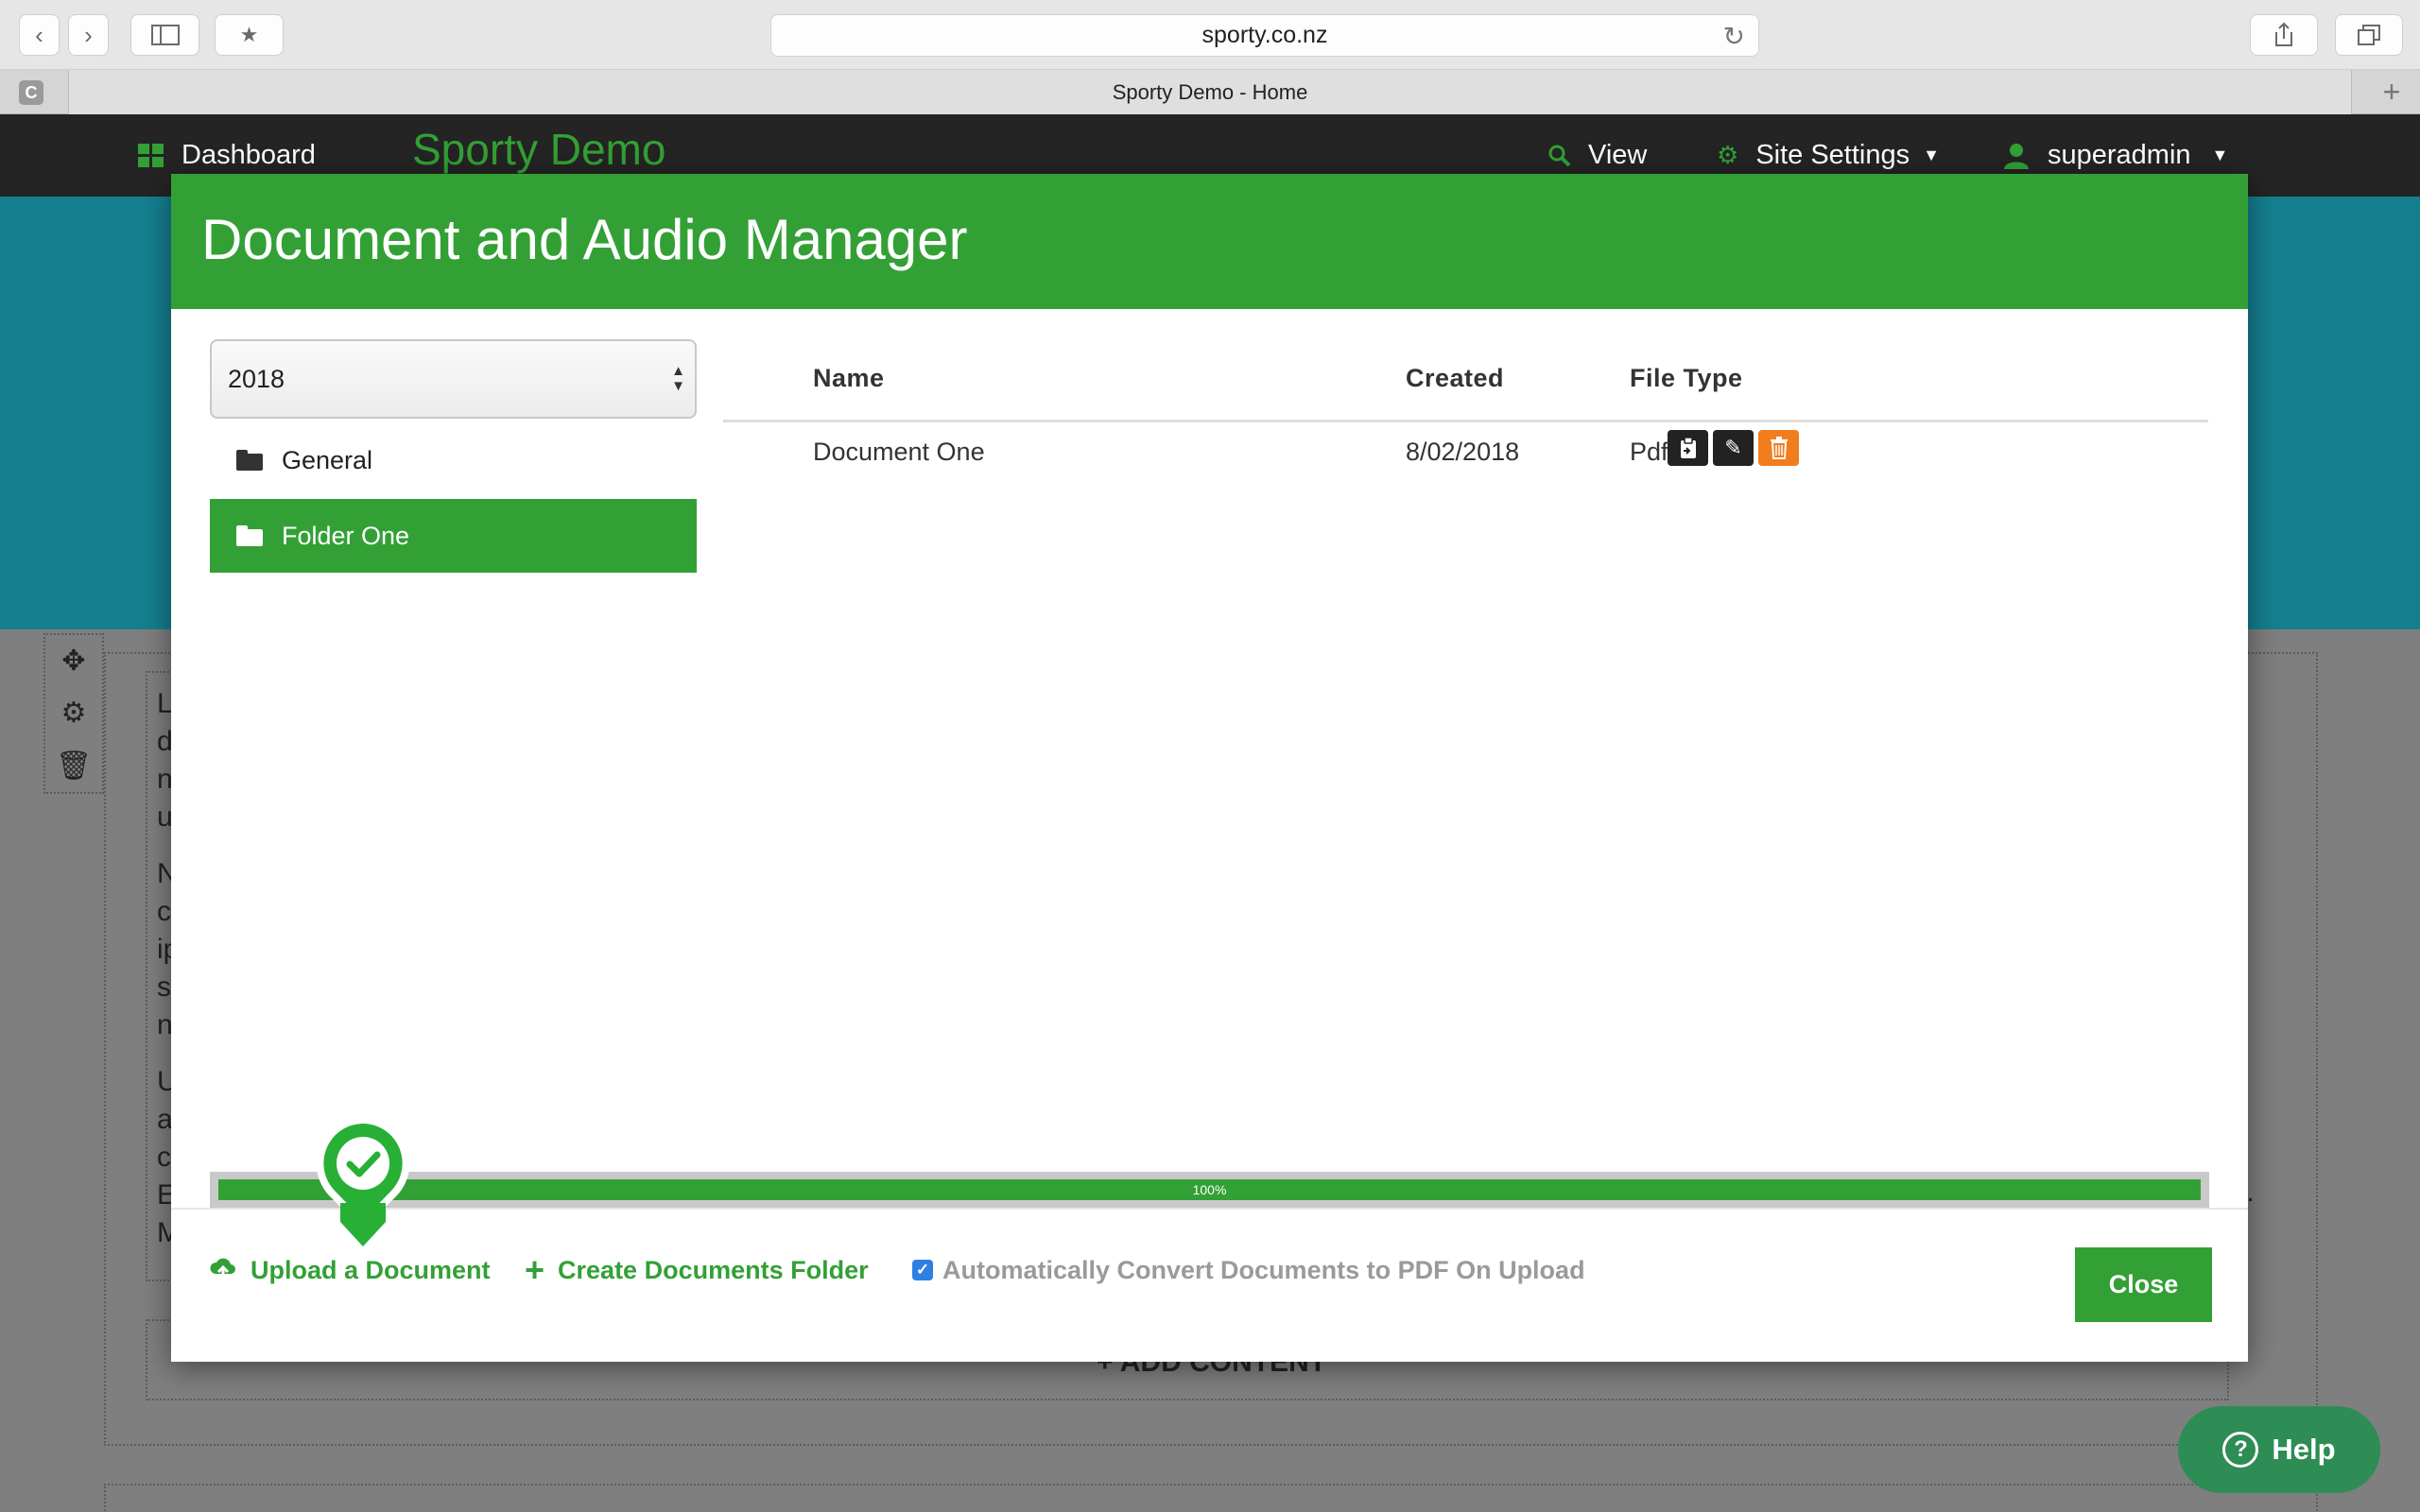 The image size is (2420, 1512). What do you see at coordinates (223, 1270) in the screenshot?
I see `cloud-upload-icon` at bounding box center [223, 1270].